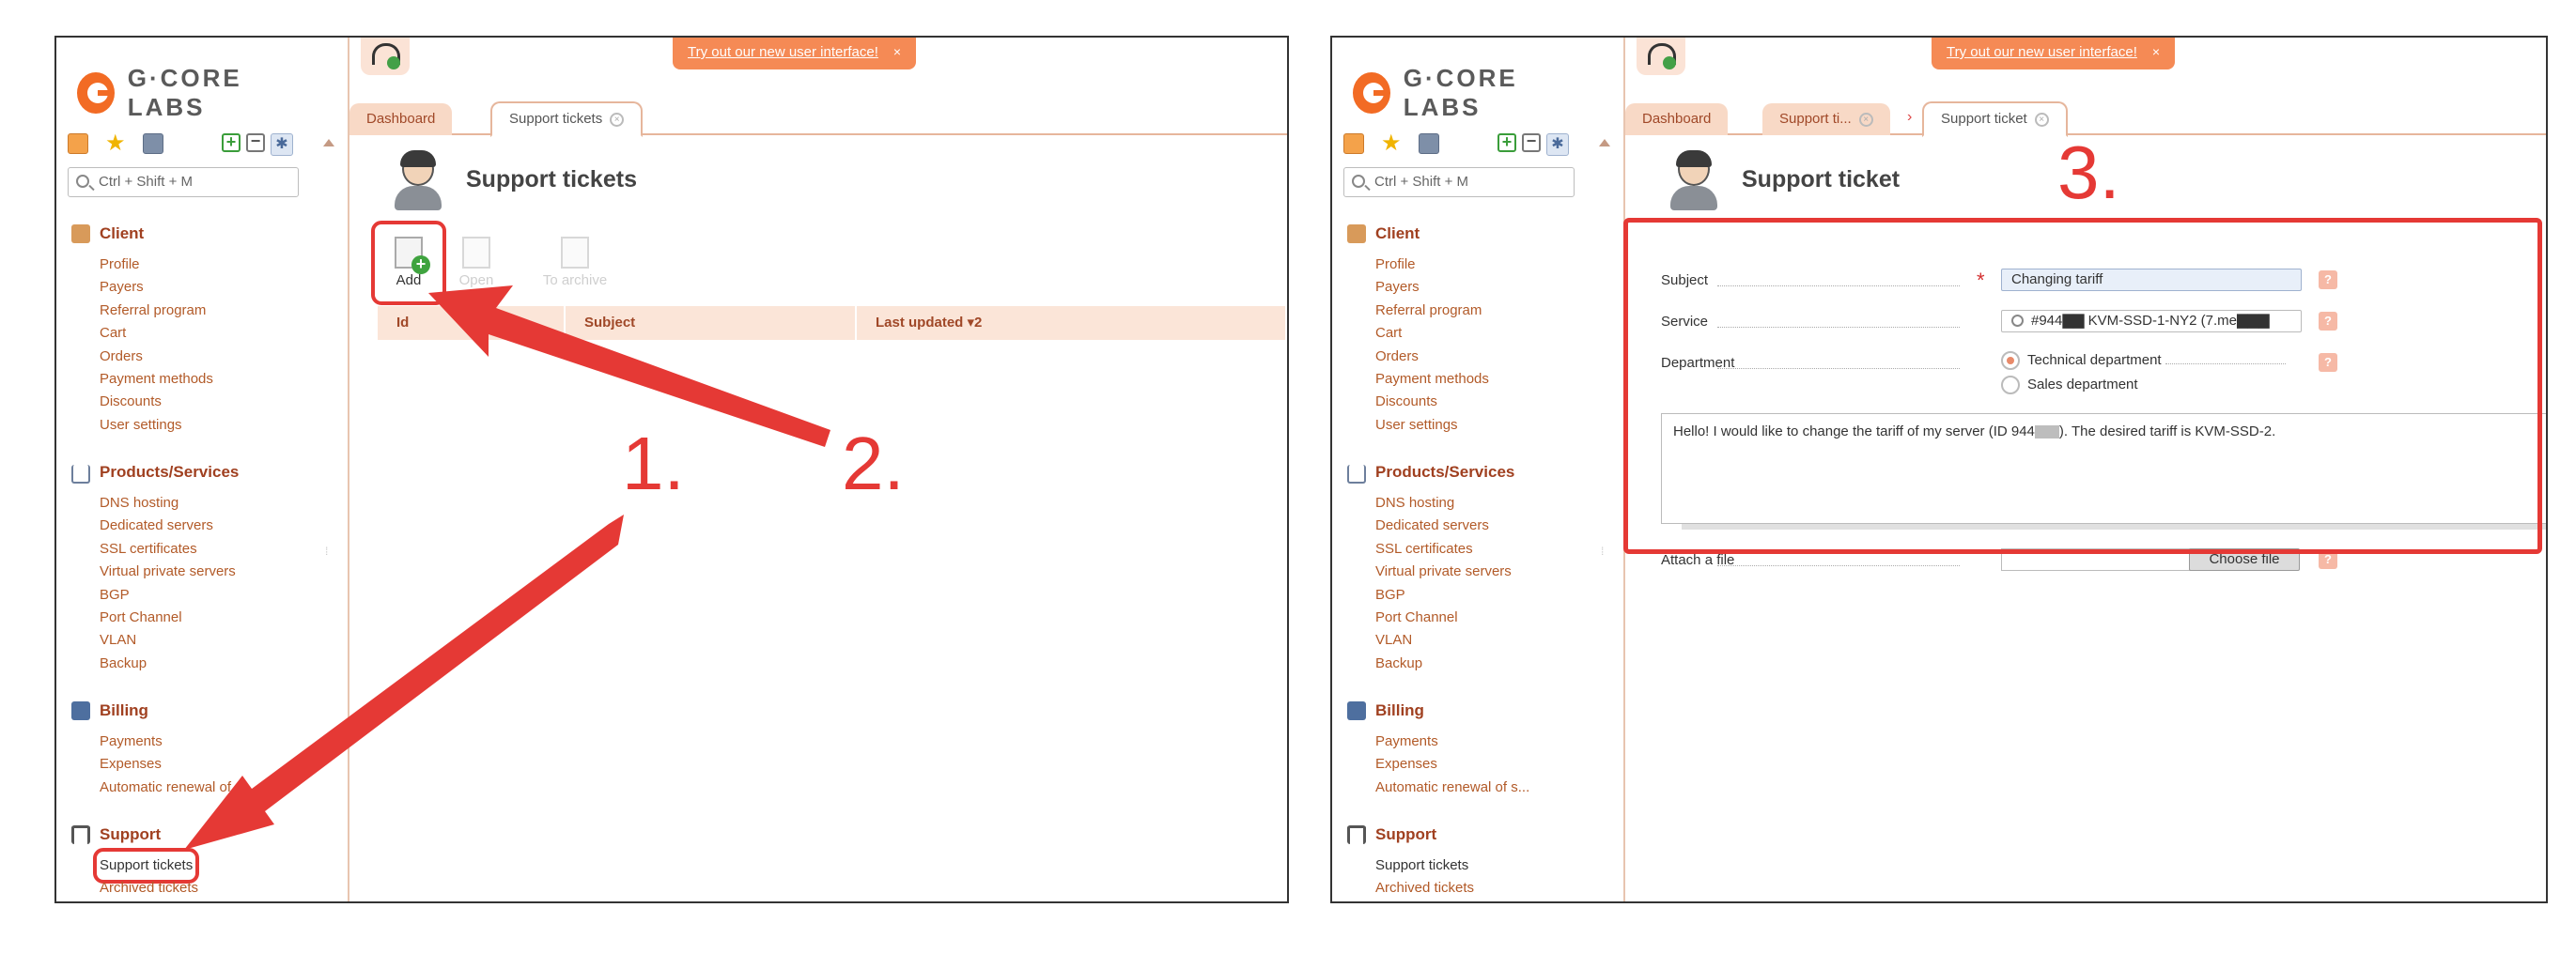  Describe the element at coordinates (1995, 119) in the screenshot. I see `tab-support-ticket: Support ticket ×` at that location.